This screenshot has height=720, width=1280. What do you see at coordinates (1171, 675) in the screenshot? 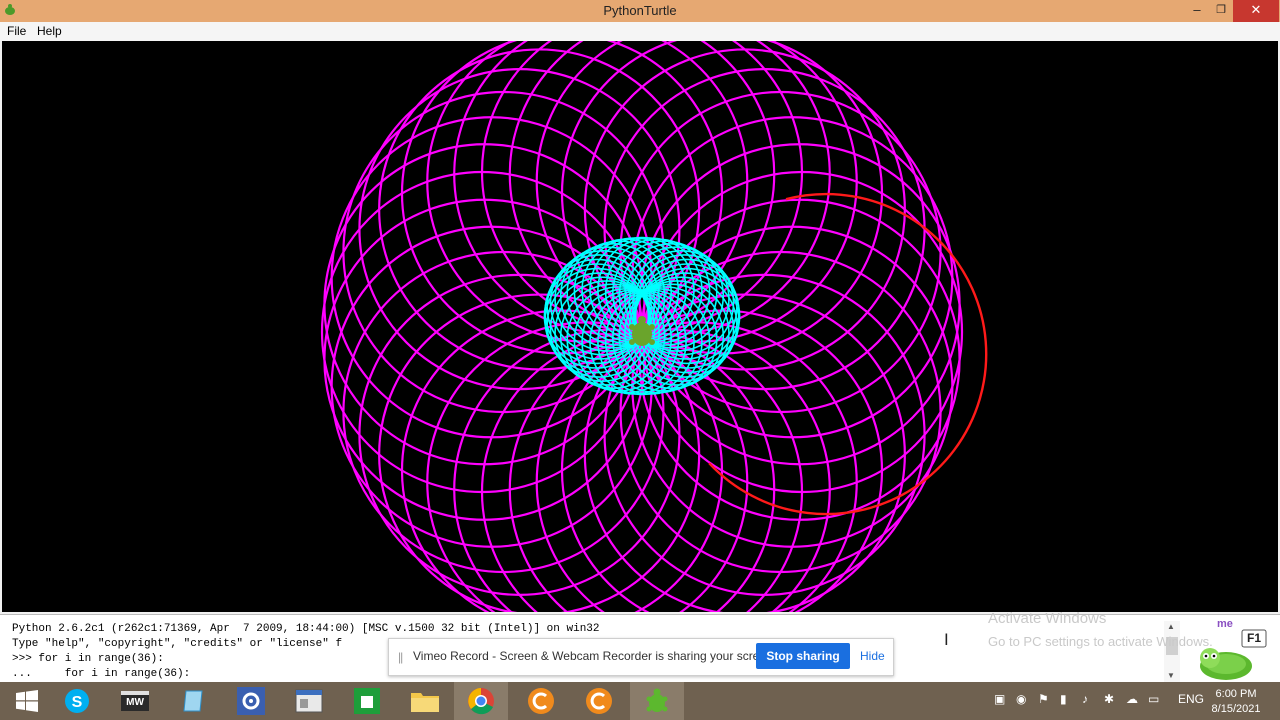
I see `scroll-down-icon: ▼` at bounding box center [1171, 675].